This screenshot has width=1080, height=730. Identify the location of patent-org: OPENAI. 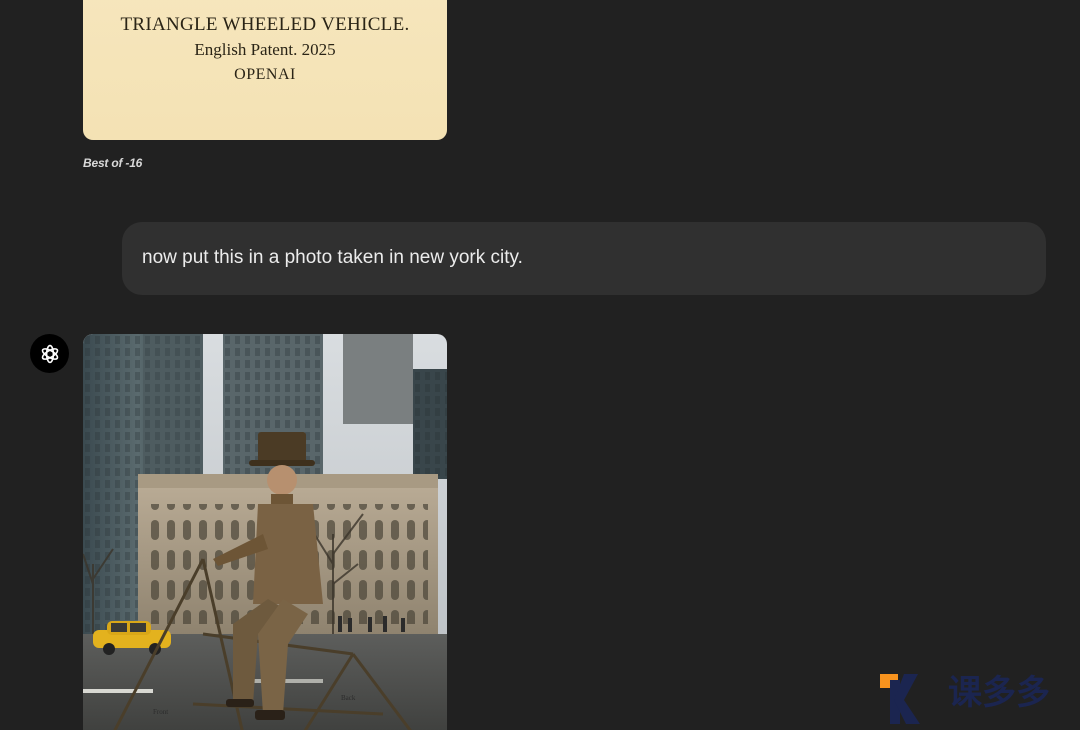
(265, 74).